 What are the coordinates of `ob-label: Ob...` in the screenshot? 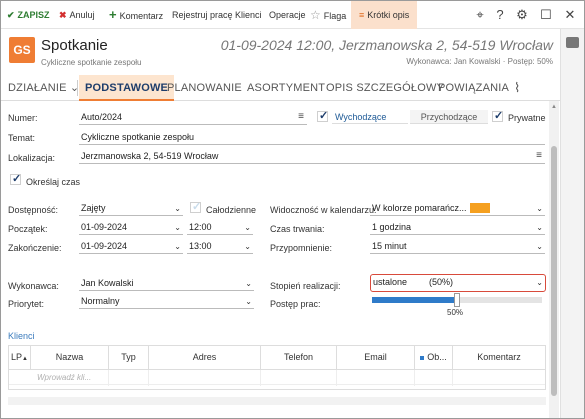 It's located at (437, 357).